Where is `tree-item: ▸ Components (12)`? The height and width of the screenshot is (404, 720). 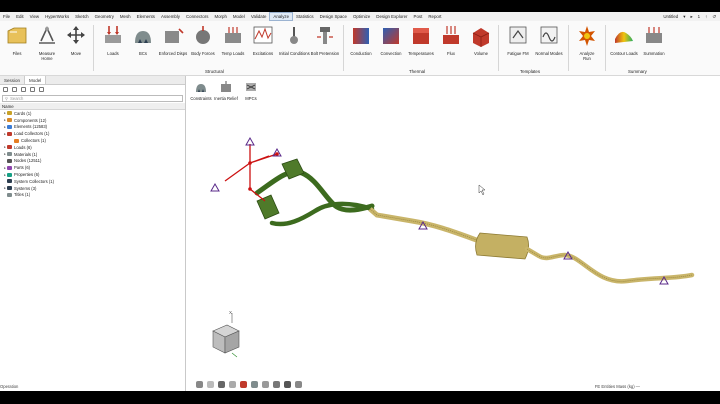 tree-item: ▸ Components (12) is located at coordinates (92, 120).